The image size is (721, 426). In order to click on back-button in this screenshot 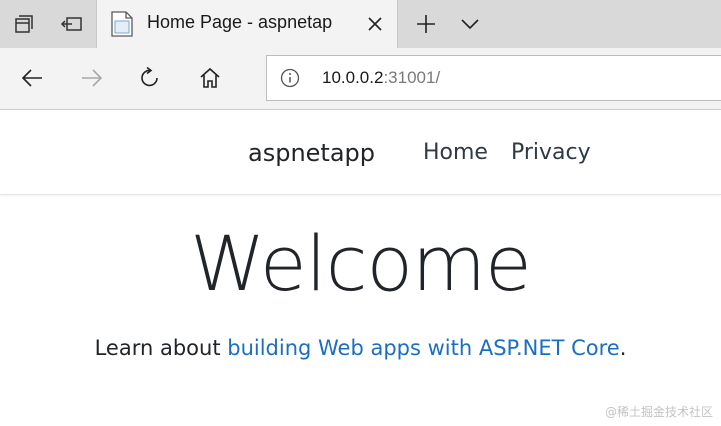, I will do `click(32, 78)`.